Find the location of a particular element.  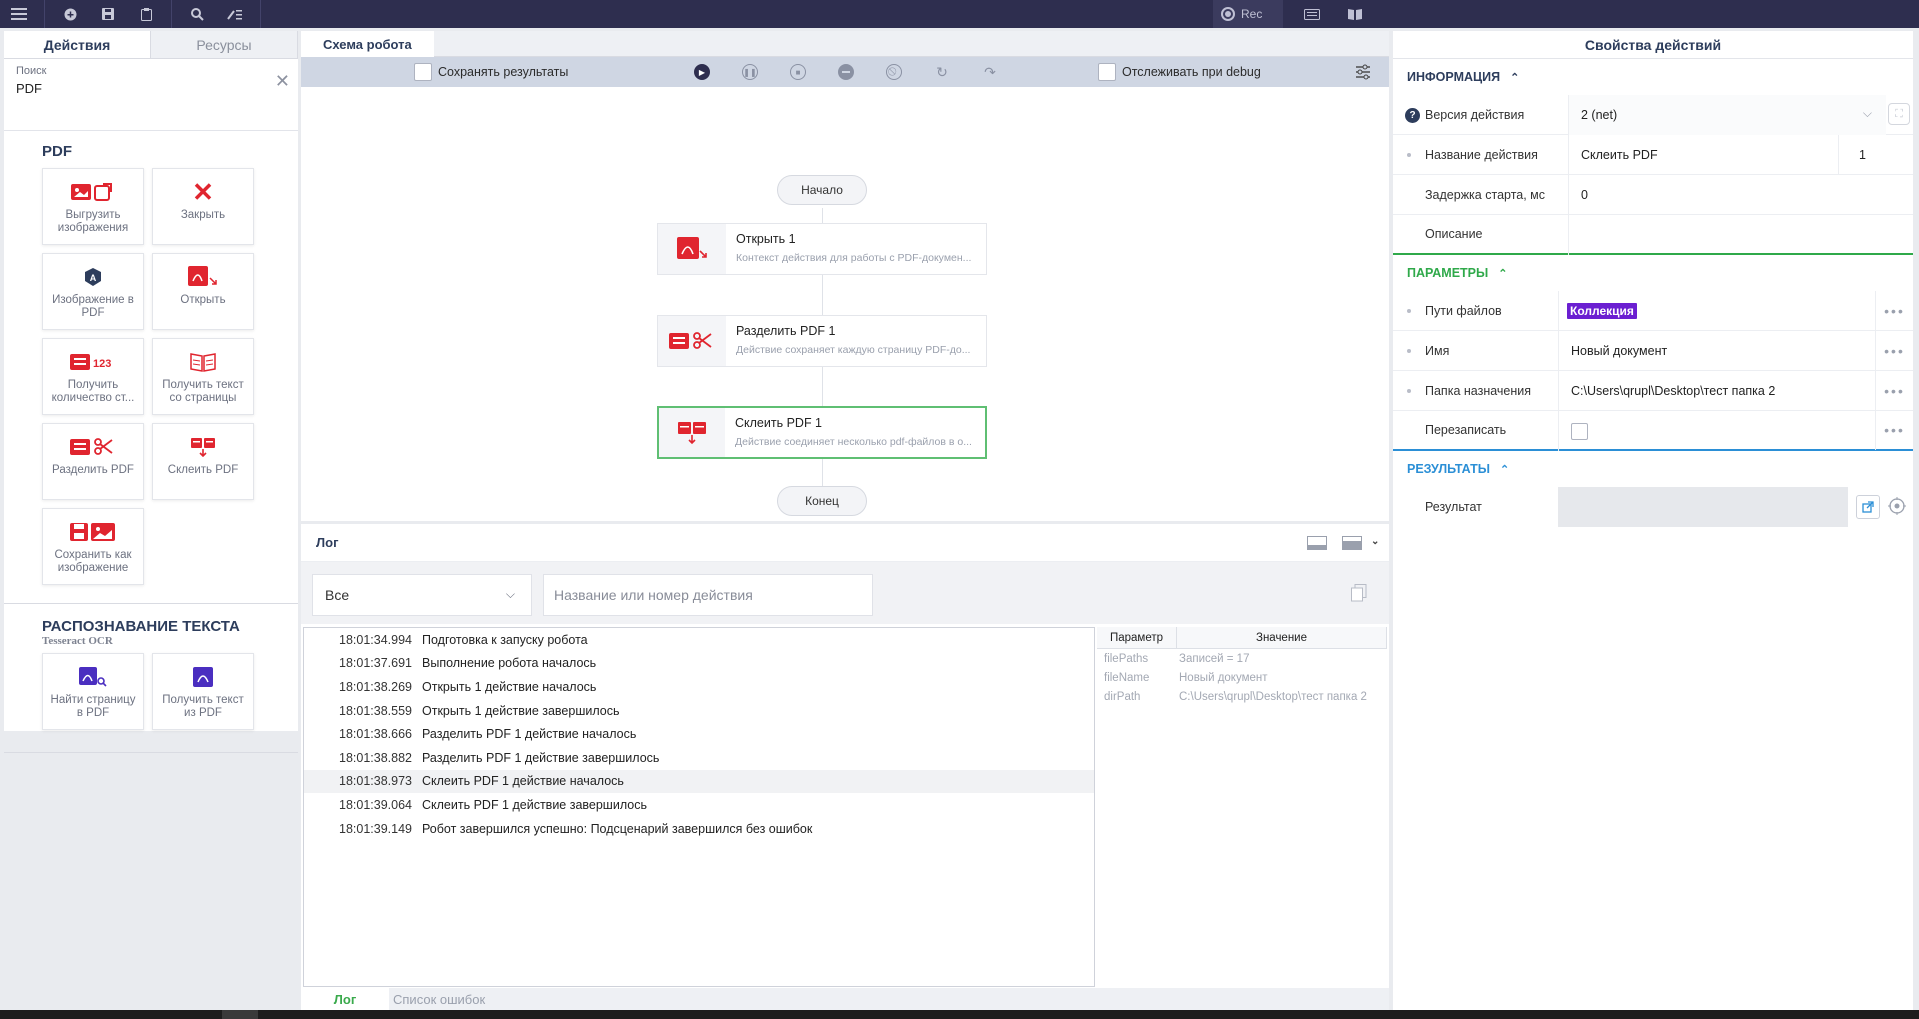

log-row: 18:01:38.269 Открыть 1 действие началось is located at coordinates (699, 687).